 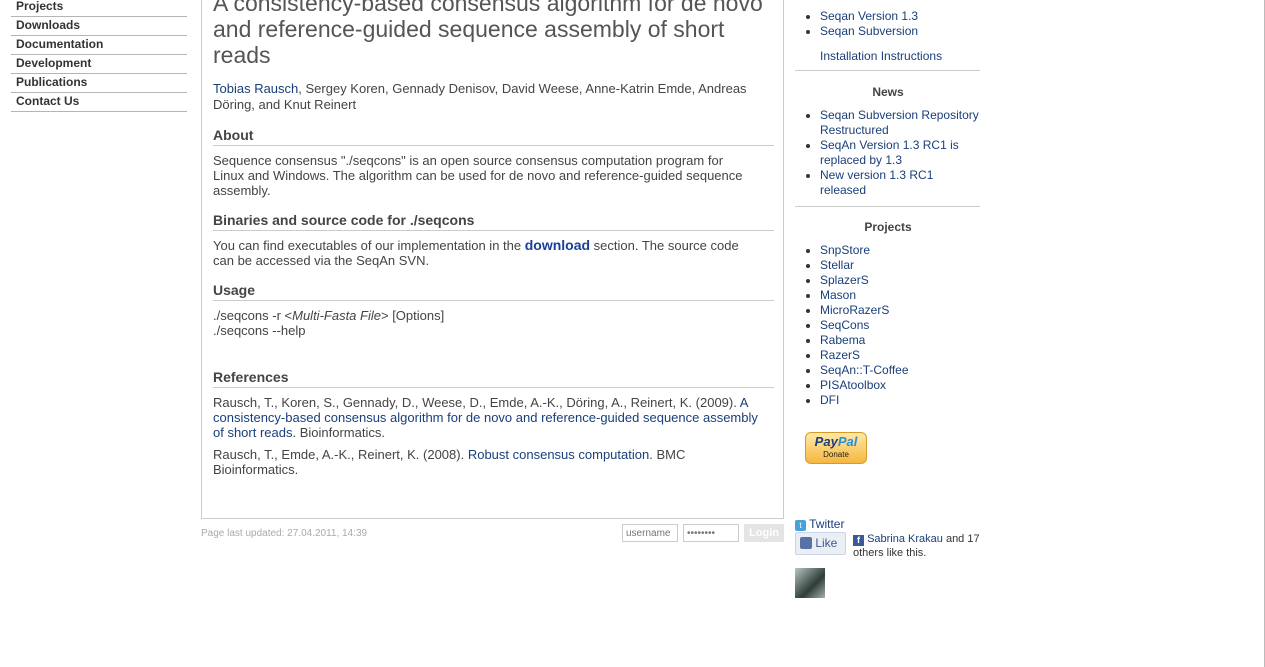 What do you see at coordinates (557, 245) in the screenshot?
I see `download-link: download` at bounding box center [557, 245].